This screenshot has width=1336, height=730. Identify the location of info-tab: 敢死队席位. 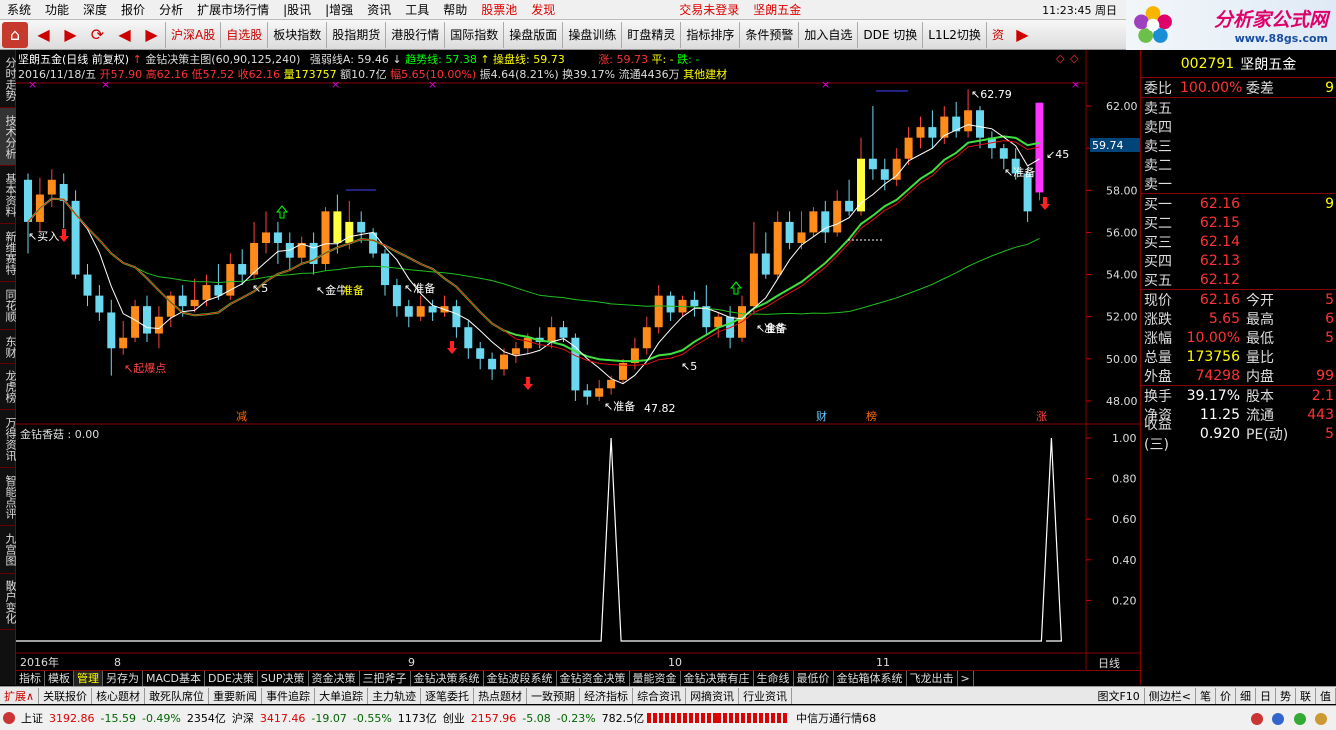
(177, 695).